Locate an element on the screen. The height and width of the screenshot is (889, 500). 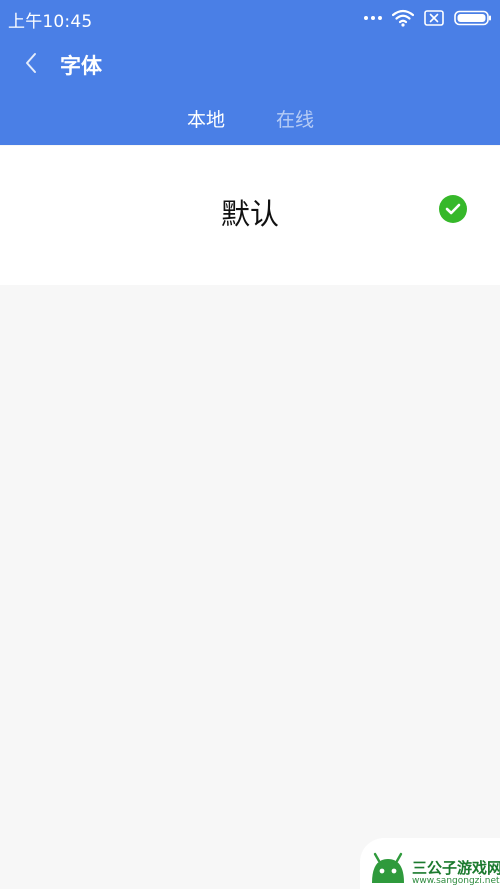
font-item-label: 默认 is located at coordinates (249, 214).